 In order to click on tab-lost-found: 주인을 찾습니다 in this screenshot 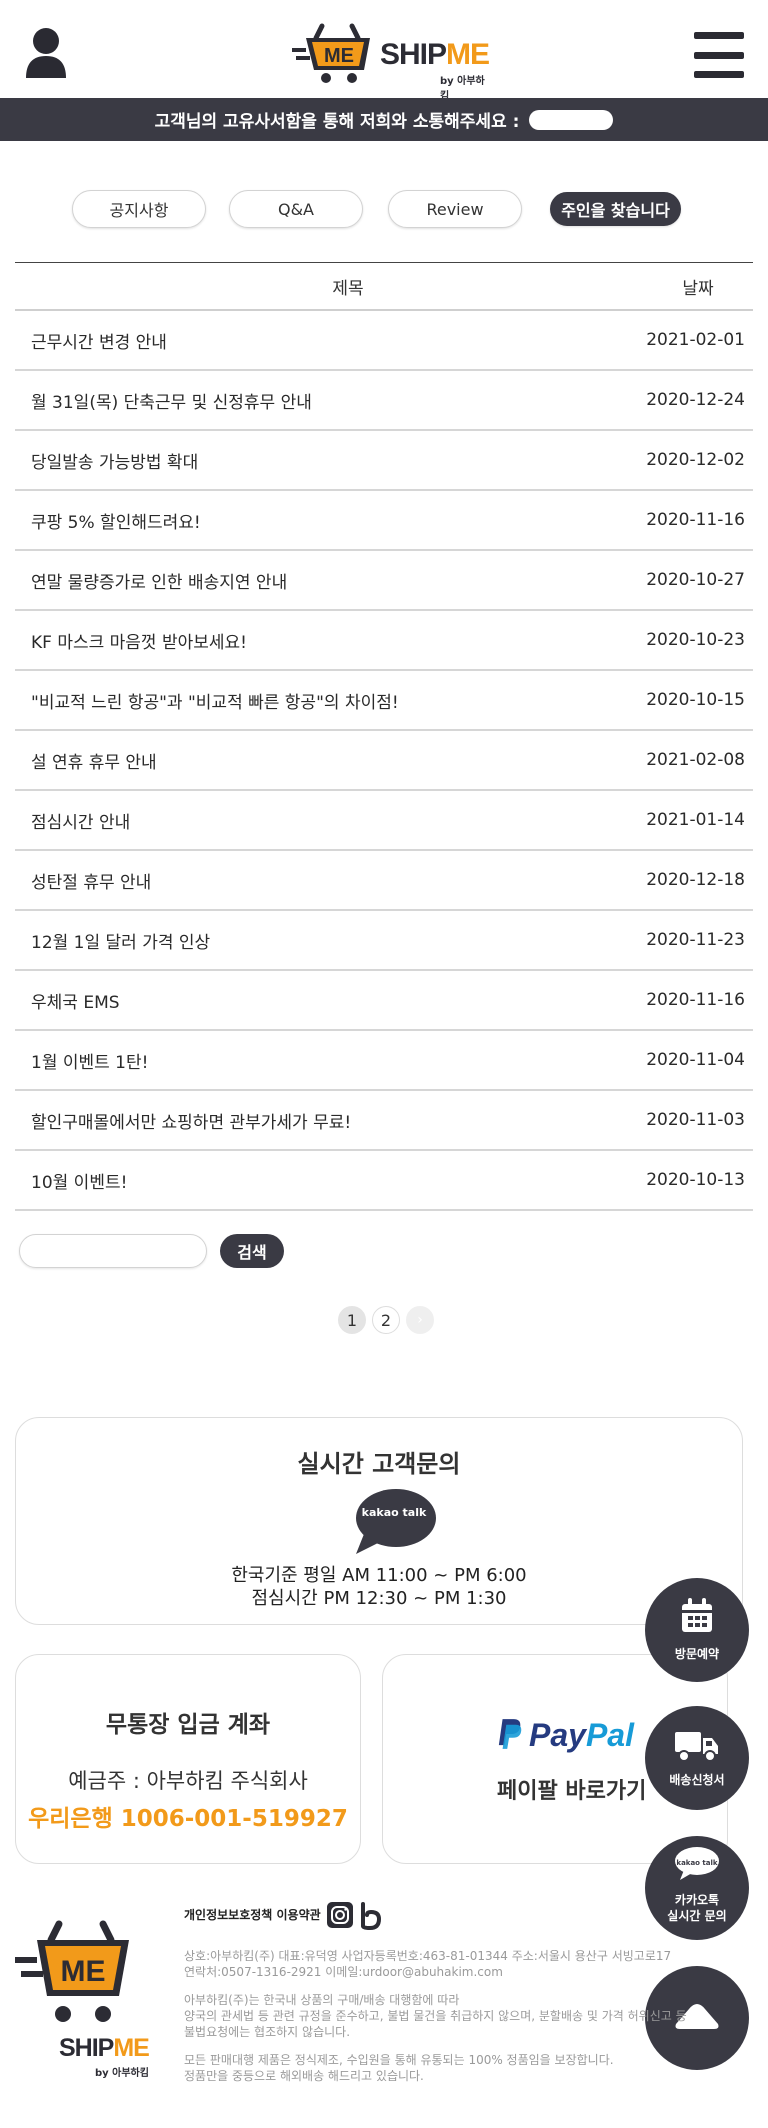, I will do `click(615, 209)`.